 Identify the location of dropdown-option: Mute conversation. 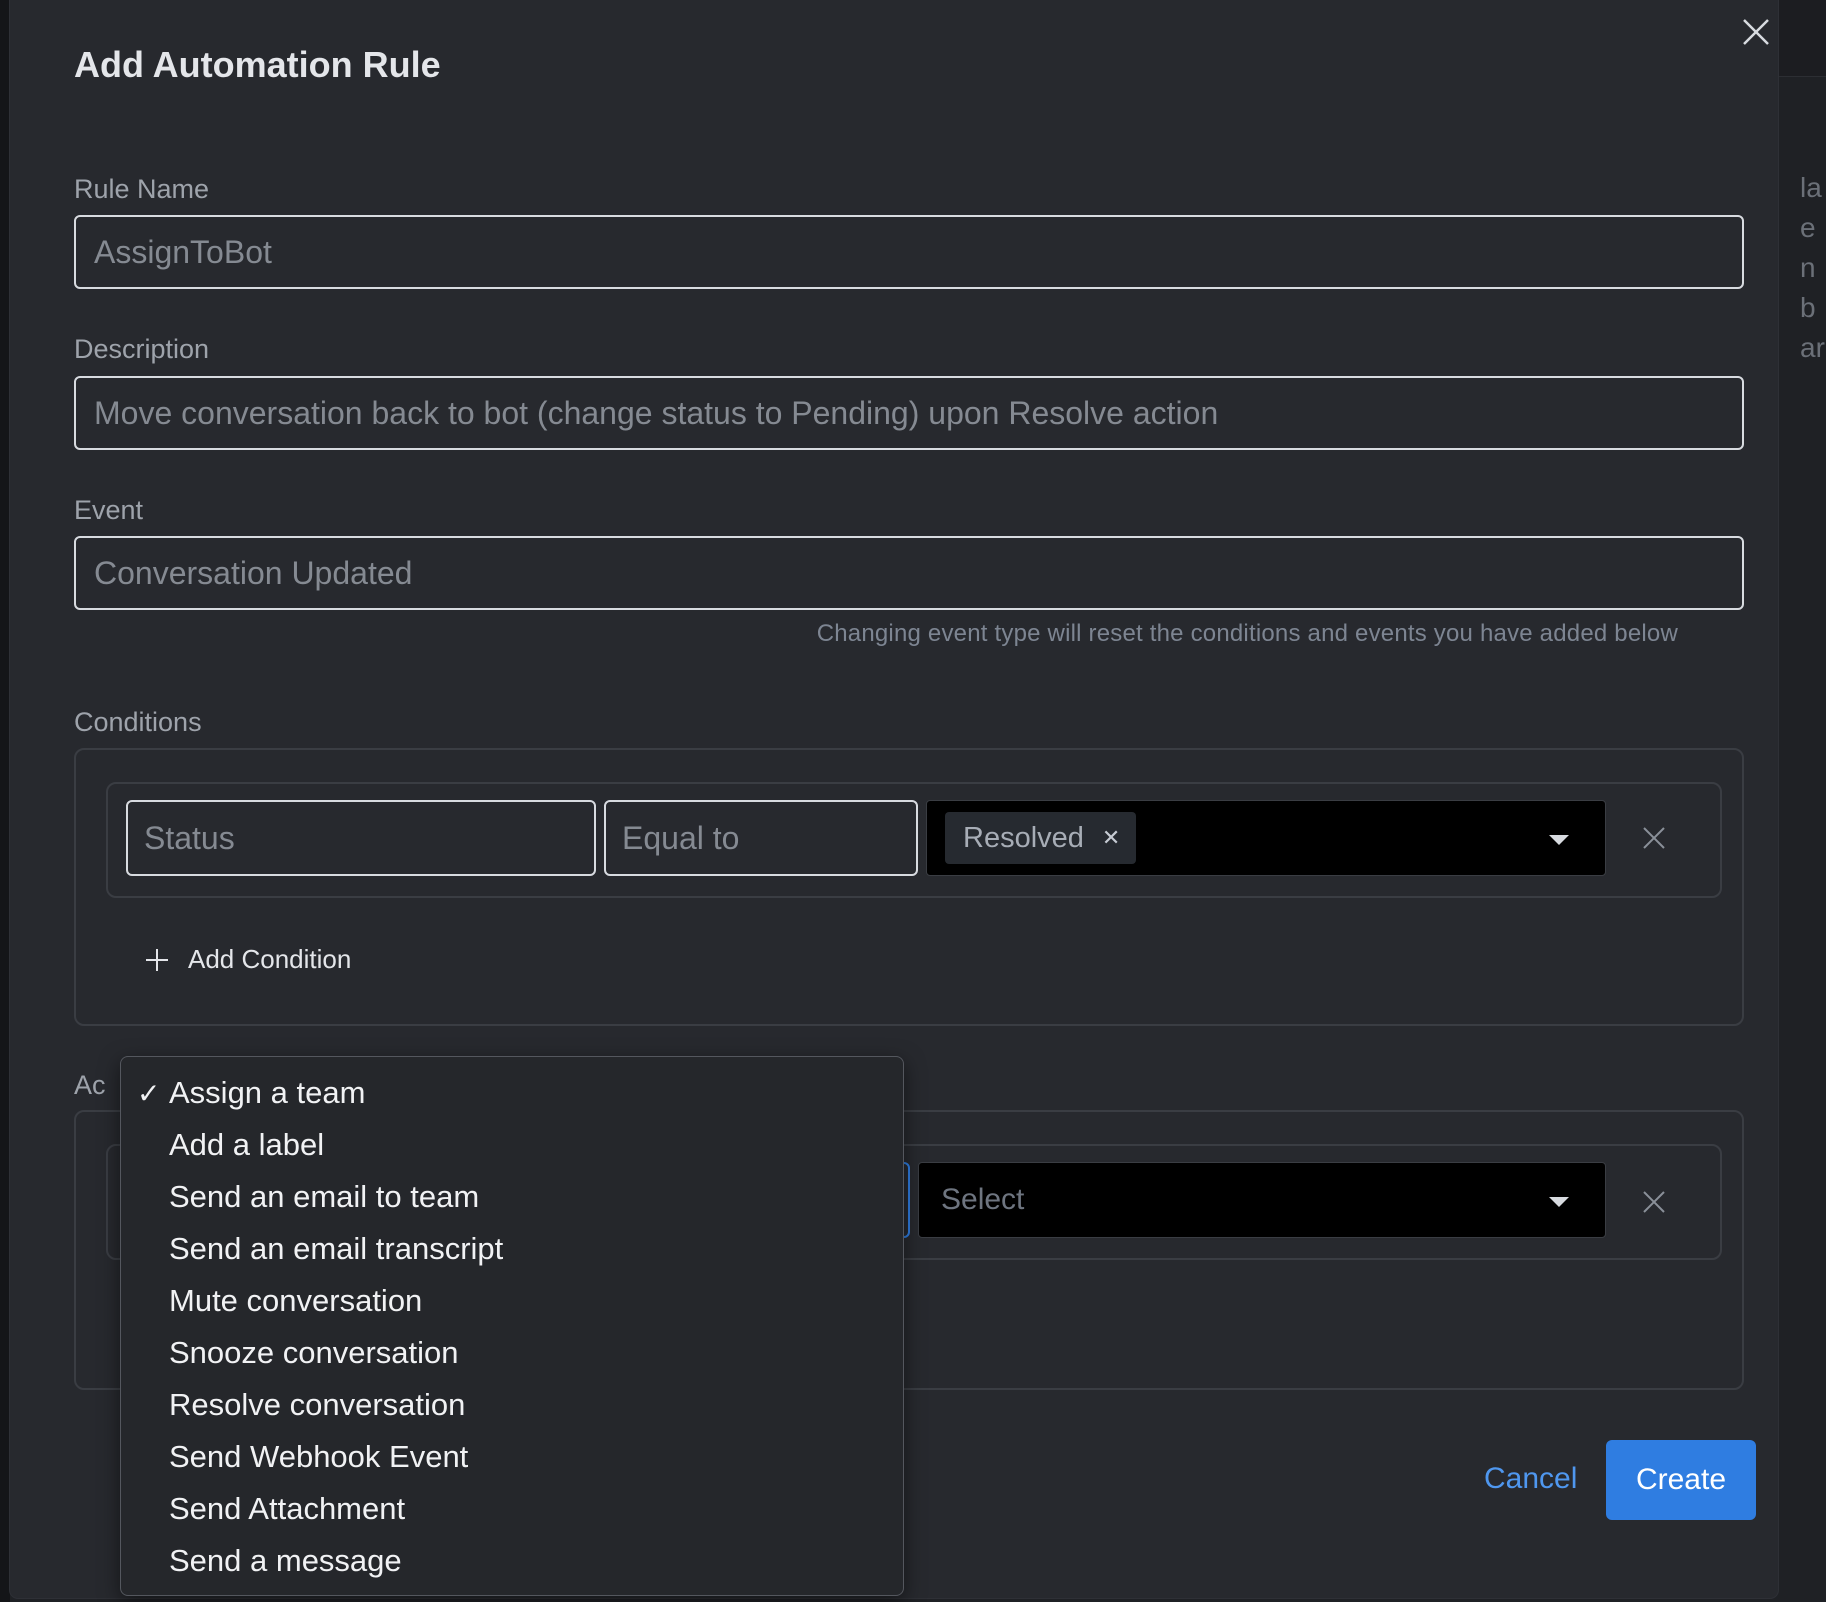
(512, 1301).